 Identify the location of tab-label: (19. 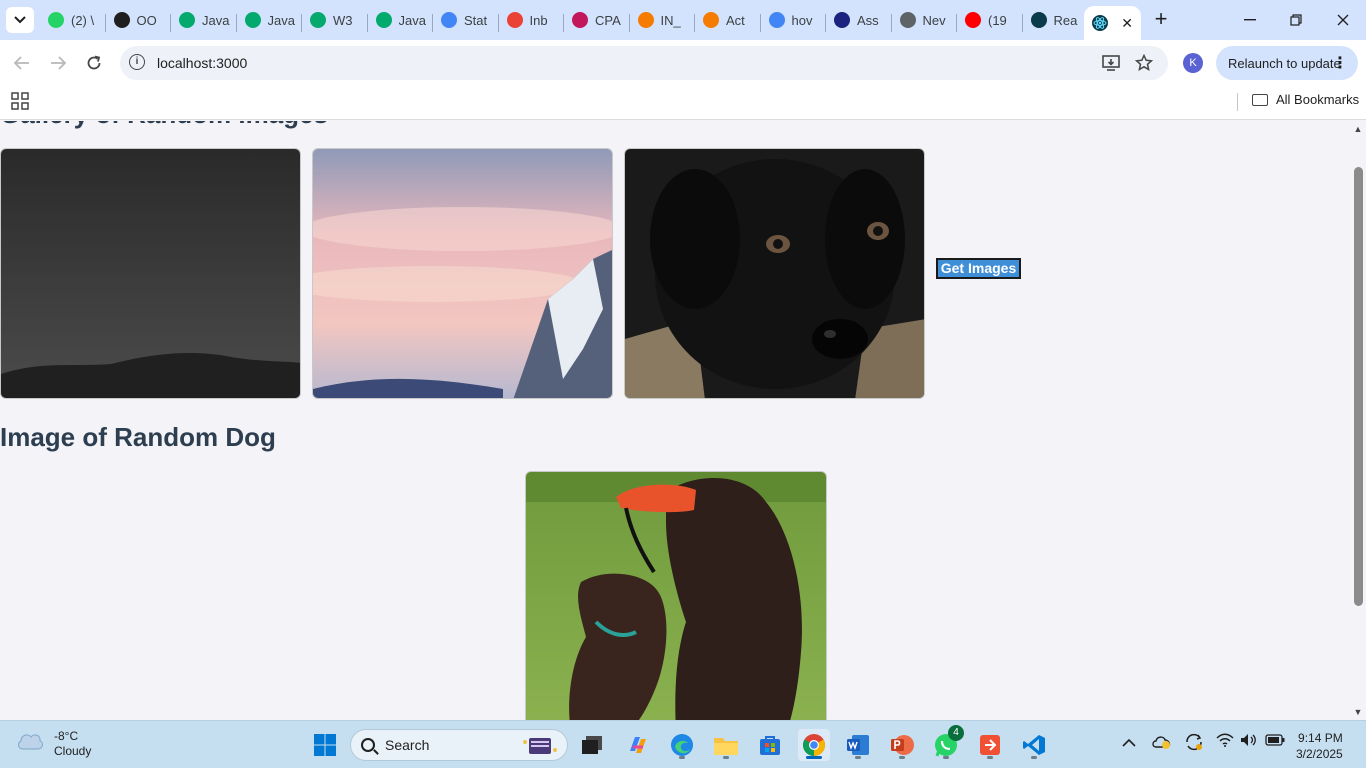
(997, 20).